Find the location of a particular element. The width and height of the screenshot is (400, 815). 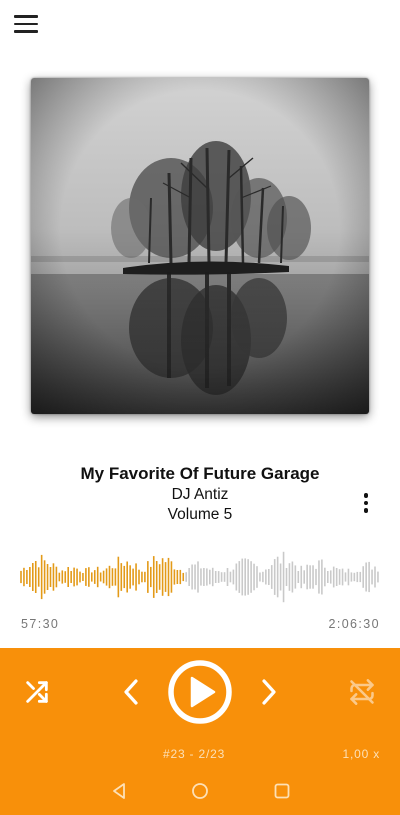

waveform-seekbar is located at coordinates (201, 577).